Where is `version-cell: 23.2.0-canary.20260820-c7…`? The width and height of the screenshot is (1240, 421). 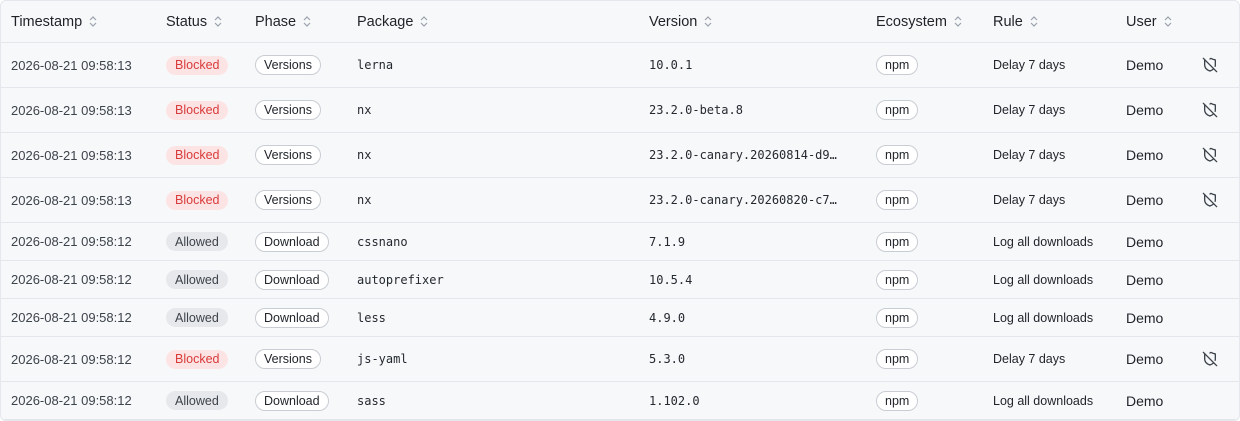 version-cell: 23.2.0-canary.20260820-c7… is located at coordinates (743, 200).